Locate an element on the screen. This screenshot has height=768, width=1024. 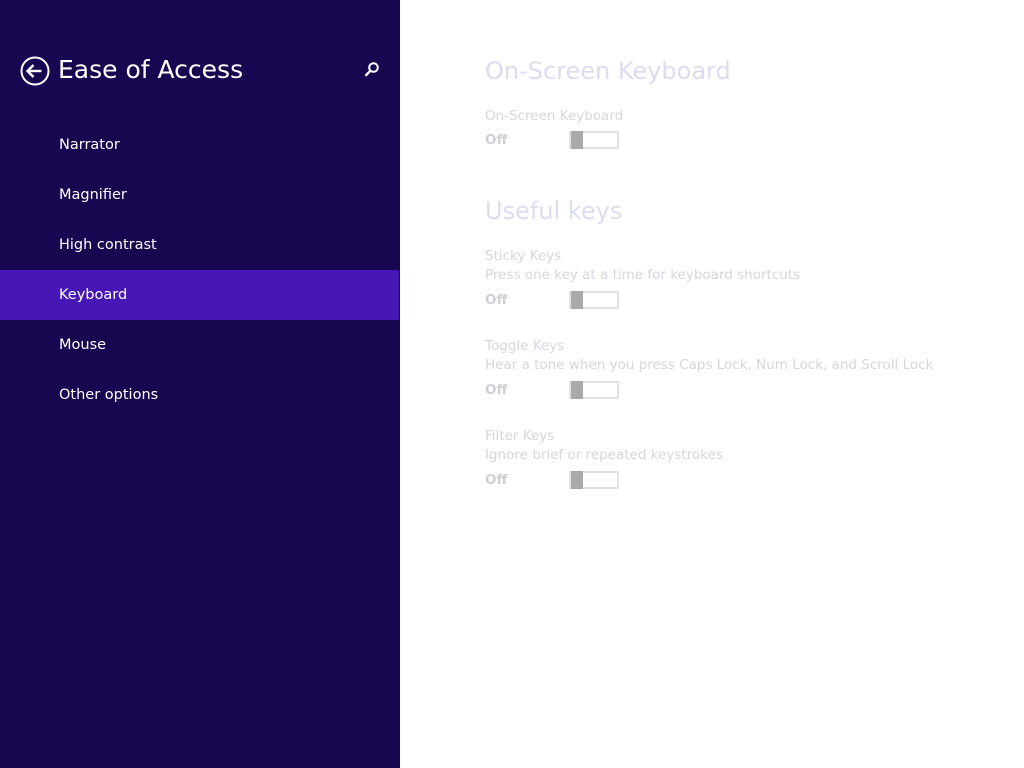
search-icon is located at coordinates (372, 70).